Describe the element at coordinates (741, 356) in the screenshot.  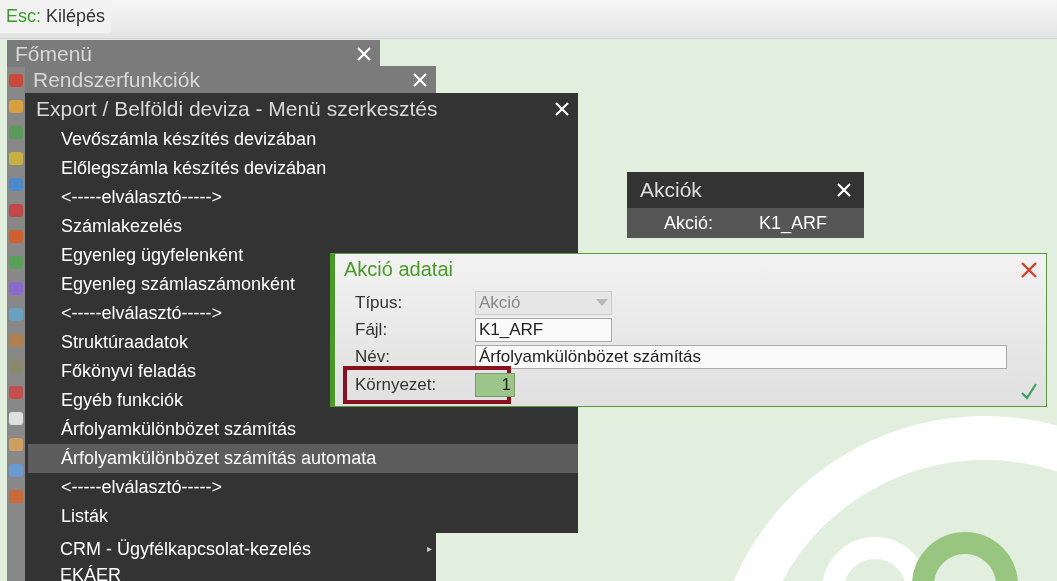
I see `input-field: Árfolyamkülönbözet számítás` at that location.